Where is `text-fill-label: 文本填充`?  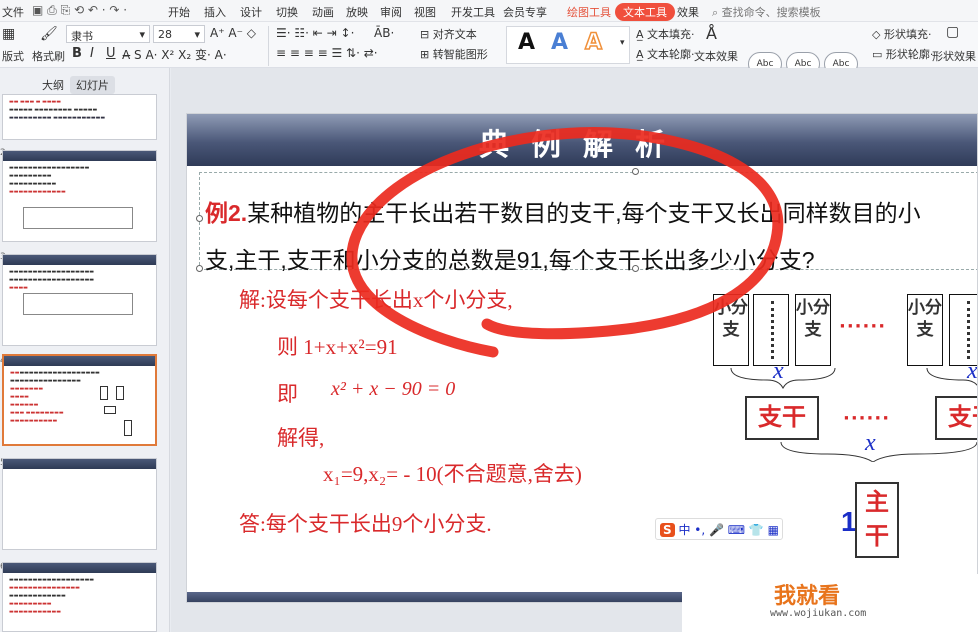 text-fill-label: 文本填充 is located at coordinates (669, 34).